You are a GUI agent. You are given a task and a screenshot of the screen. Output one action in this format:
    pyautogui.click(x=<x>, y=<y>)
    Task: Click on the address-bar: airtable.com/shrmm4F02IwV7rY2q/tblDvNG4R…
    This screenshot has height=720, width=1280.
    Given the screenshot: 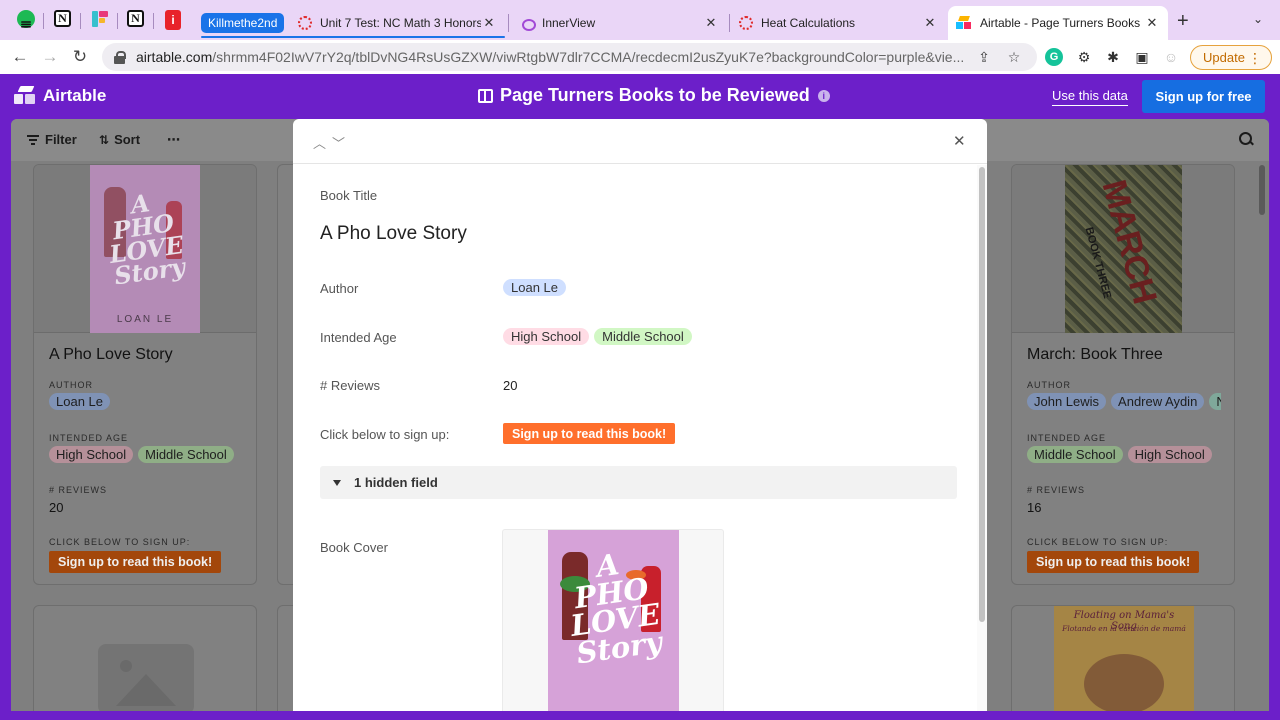 What is the action you would take?
    pyautogui.click(x=569, y=57)
    